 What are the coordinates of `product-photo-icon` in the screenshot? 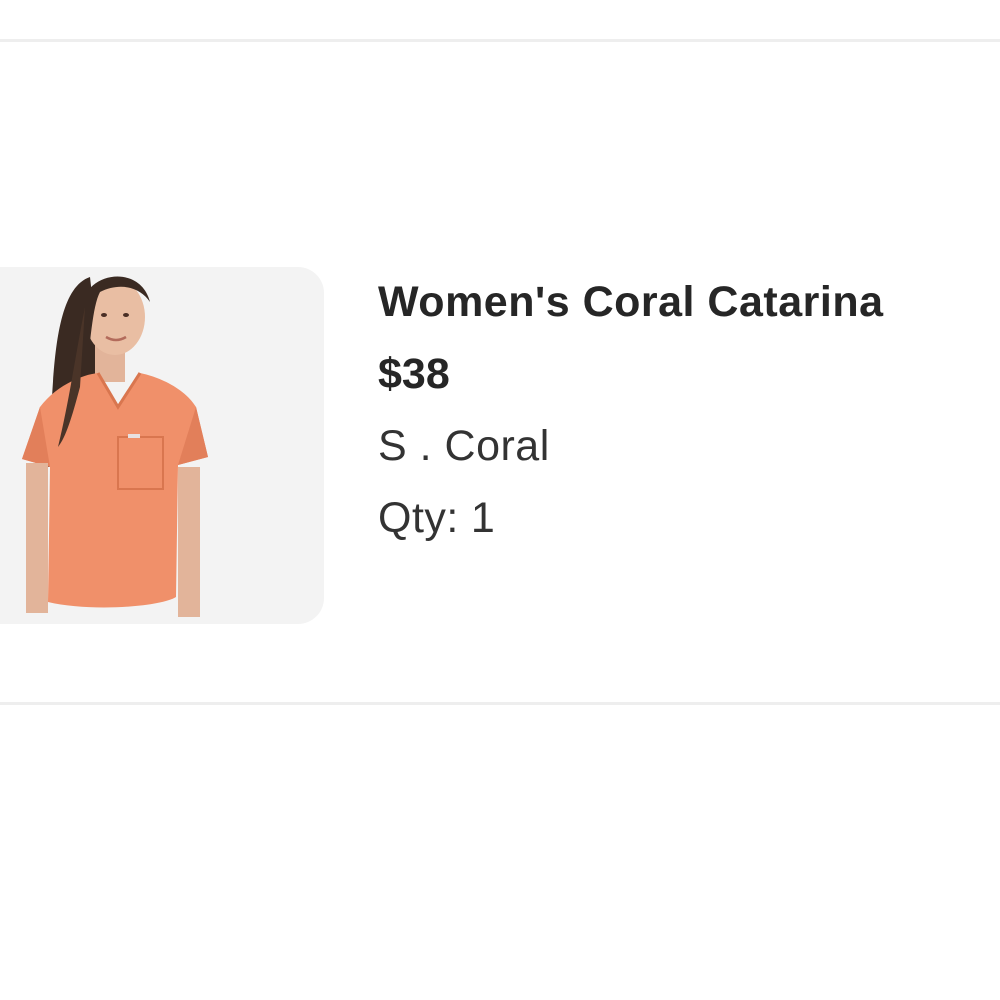 It's located at (115, 446).